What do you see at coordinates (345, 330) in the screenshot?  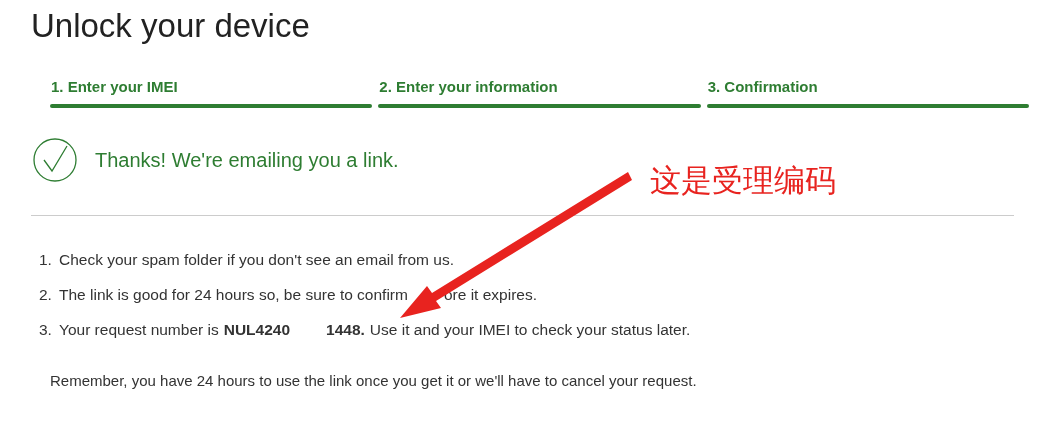 I see `request-number: 1448.` at bounding box center [345, 330].